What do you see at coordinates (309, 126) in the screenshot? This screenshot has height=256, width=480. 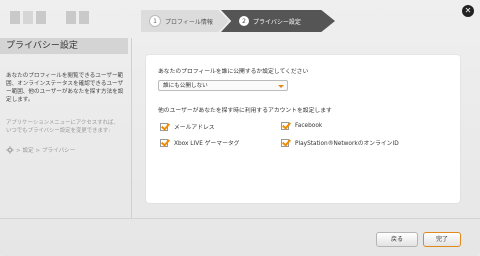 I see `checkbox-label: Facebook` at bounding box center [309, 126].